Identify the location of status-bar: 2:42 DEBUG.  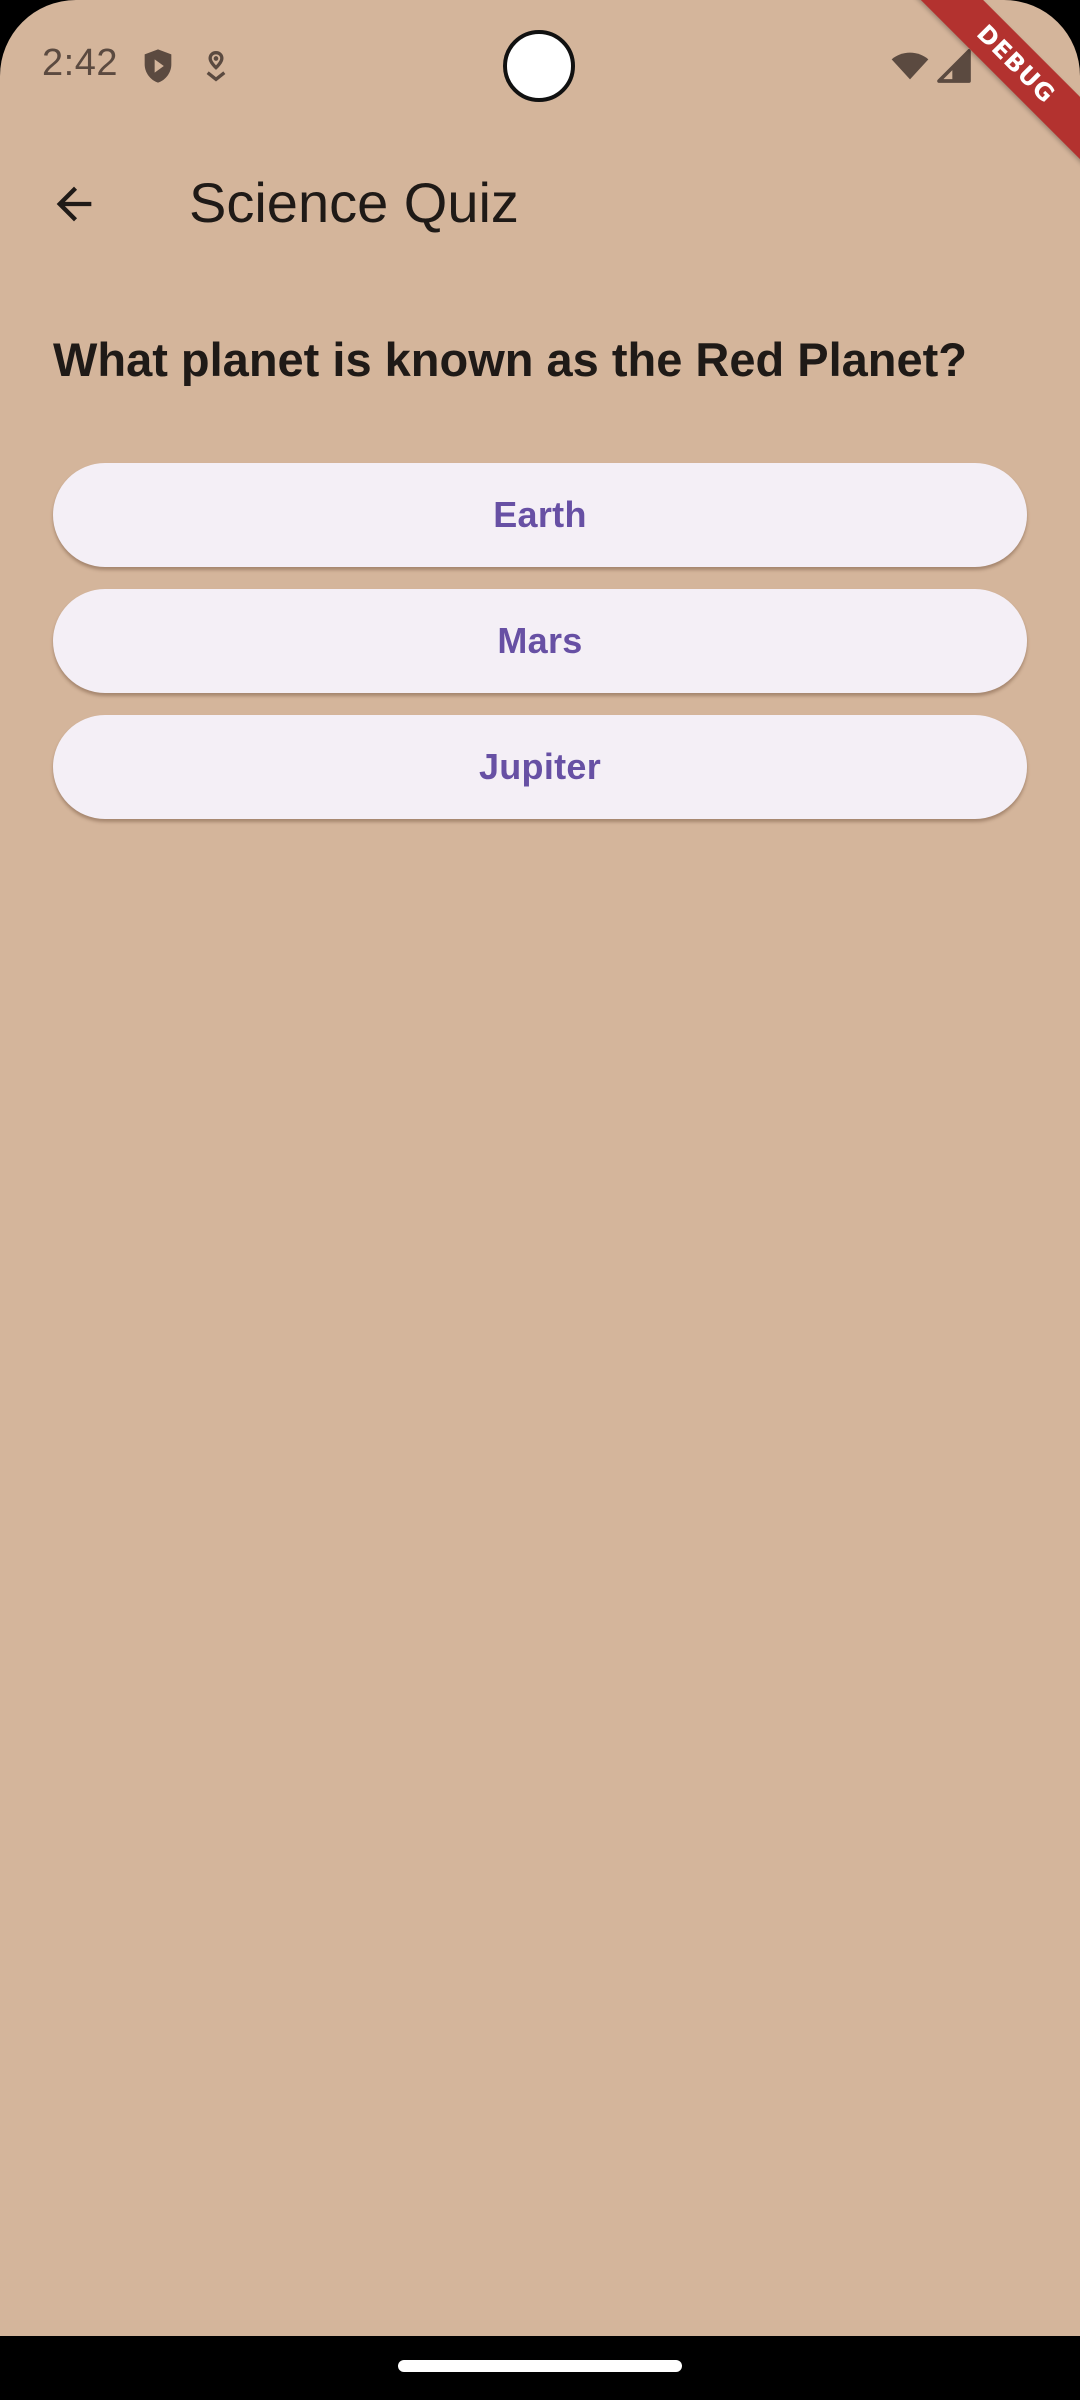
(540, 86).